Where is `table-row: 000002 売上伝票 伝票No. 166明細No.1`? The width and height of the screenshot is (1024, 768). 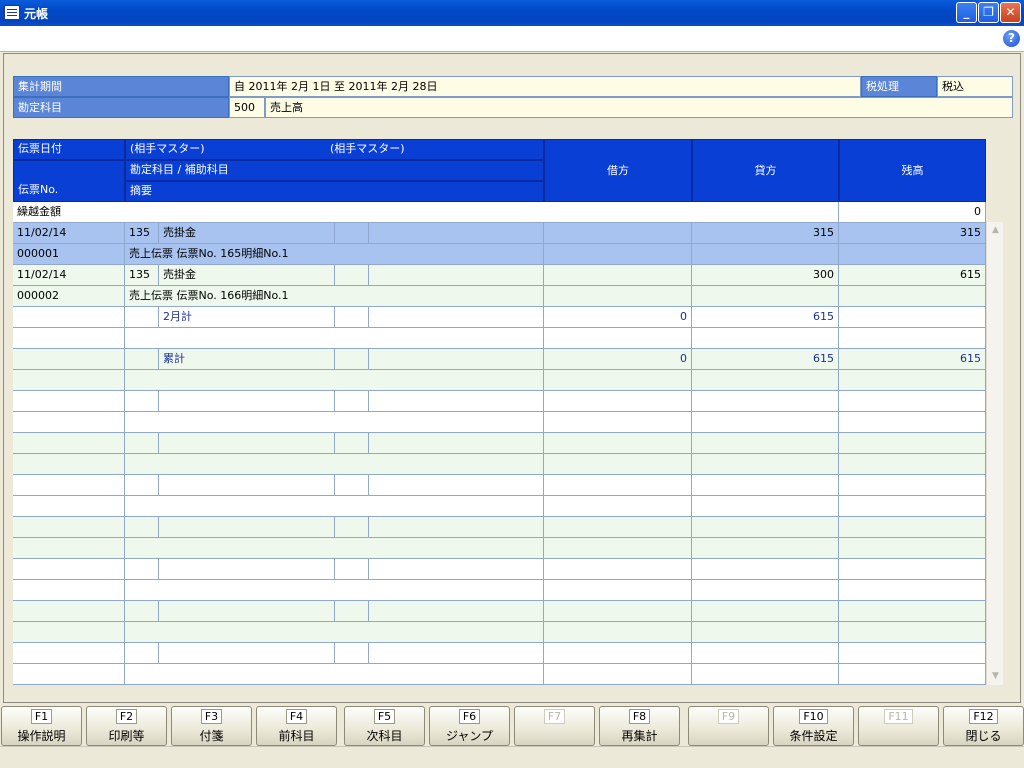 table-row: 000002 売上伝票 伝票No. 166明細No.1 is located at coordinates (499, 296).